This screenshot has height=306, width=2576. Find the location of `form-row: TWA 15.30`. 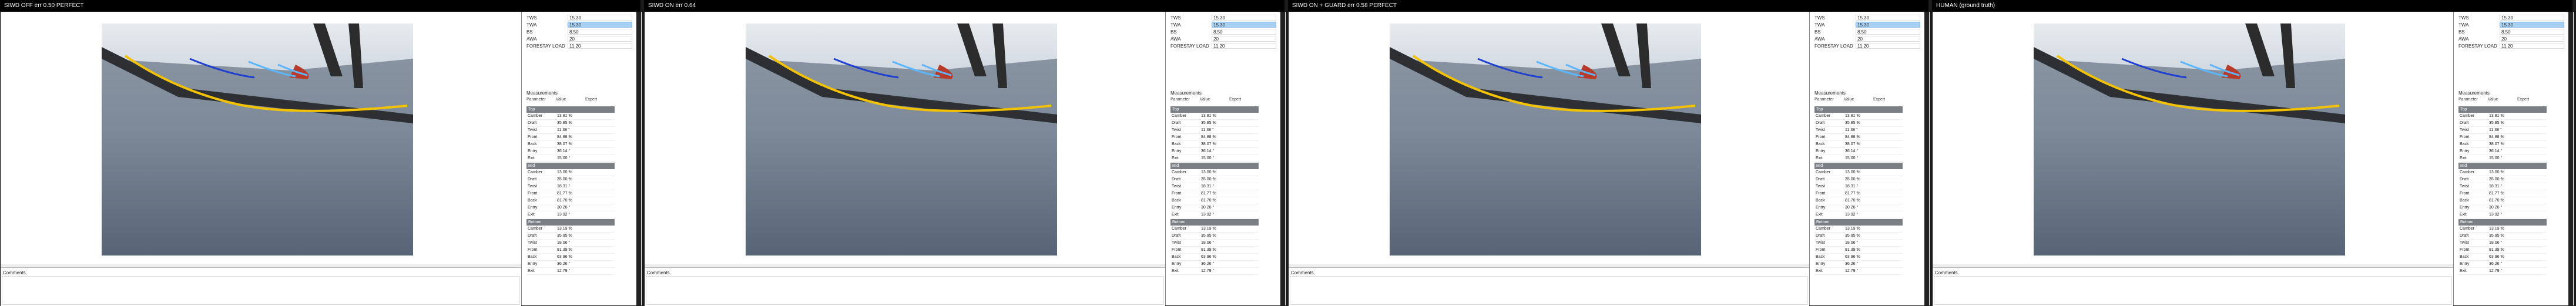

form-row: TWA 15.30 is located at coordinates (1226, 24).